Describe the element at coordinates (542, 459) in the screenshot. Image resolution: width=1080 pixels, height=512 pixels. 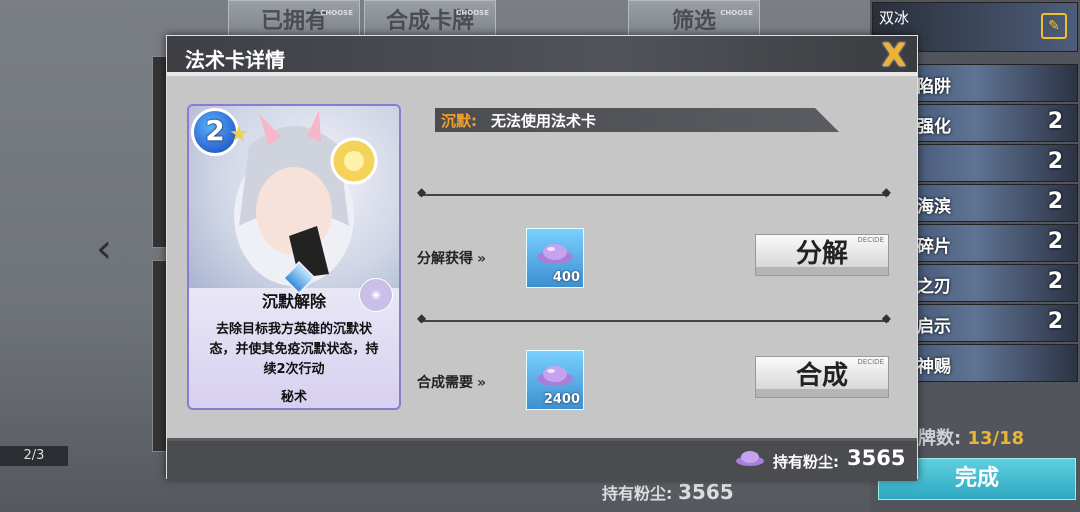
I see `modal-footer: 持有粉尘: 3565` at that location.